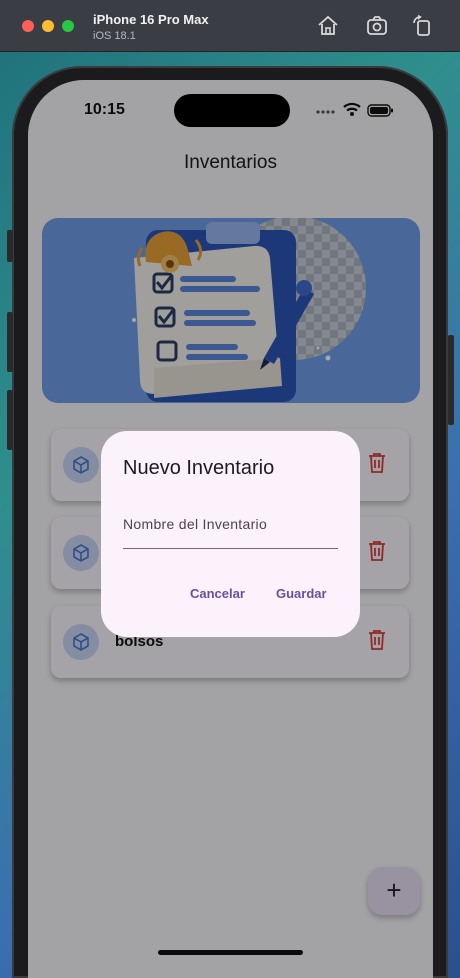 This screenshot has width=460, height=978. I want to click on action-button, so click(10, 246).